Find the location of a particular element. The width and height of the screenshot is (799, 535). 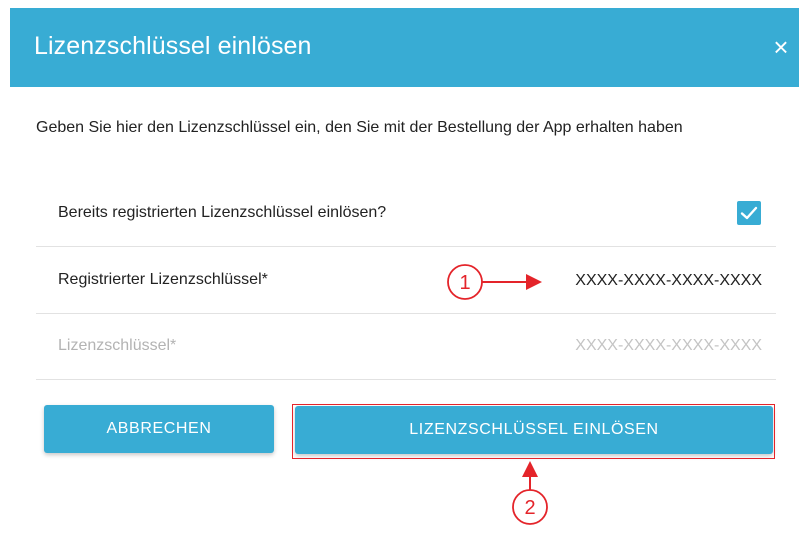

annotation-overlay is located at coordinates (497, 394).